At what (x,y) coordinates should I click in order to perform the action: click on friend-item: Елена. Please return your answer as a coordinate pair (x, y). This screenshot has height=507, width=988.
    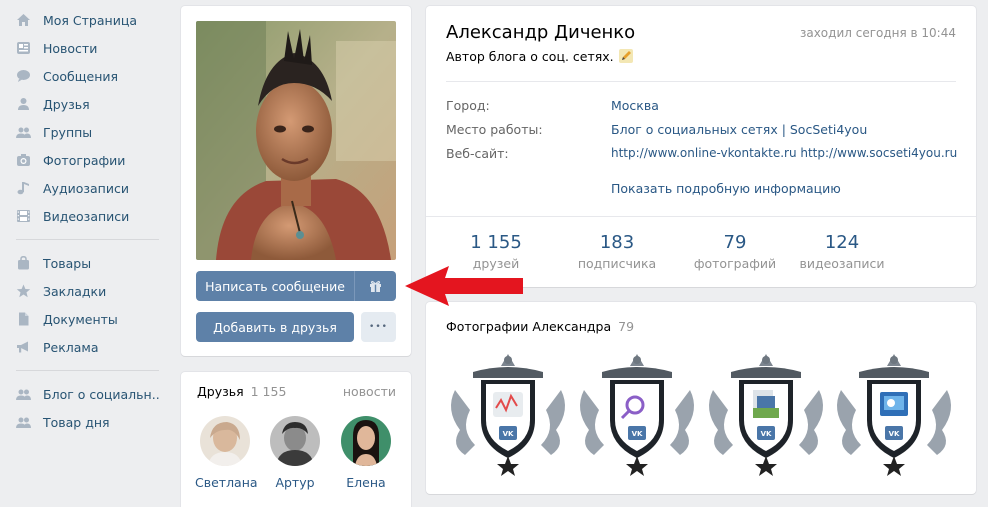
    Looking at the image, I should click on (366, 453).